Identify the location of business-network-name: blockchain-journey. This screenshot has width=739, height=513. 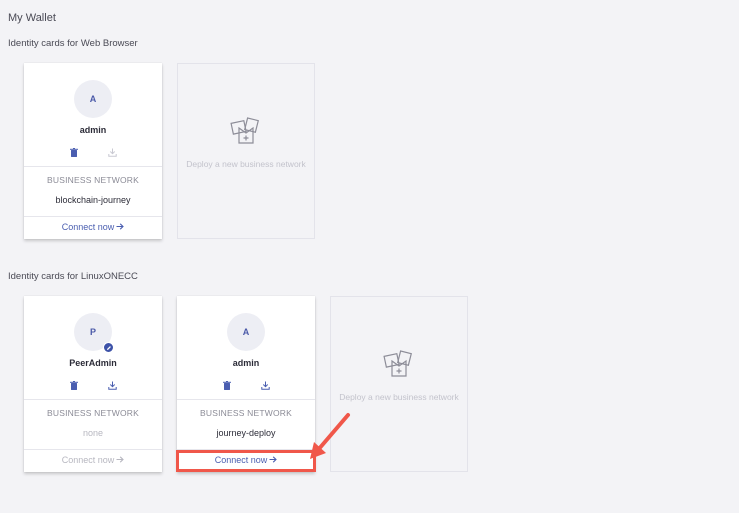
(93, 200).